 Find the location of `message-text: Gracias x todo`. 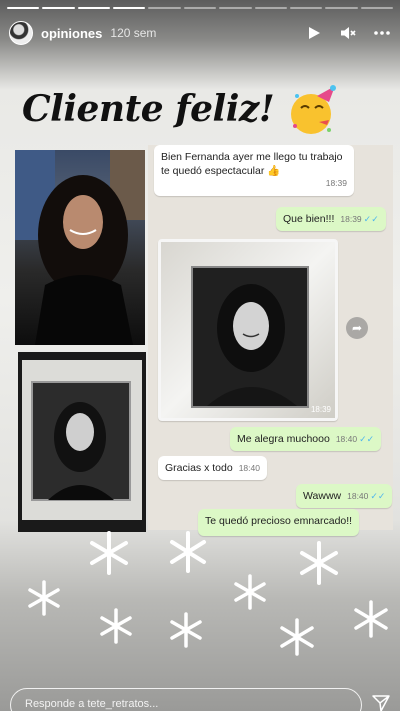

message-text: Gracias x todo is located at coordinates (199, 468).